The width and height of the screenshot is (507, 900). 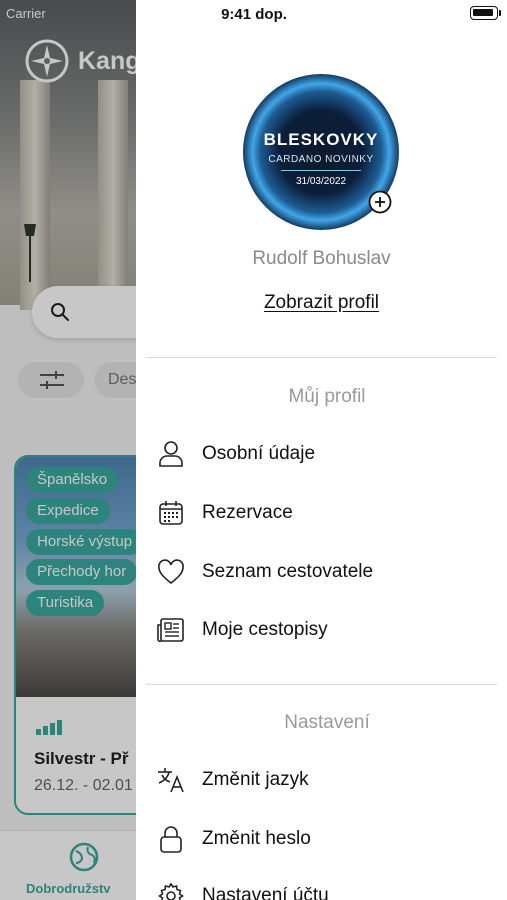 I want to click on status-time: 9:41 dop., so click(x=254, y=14).